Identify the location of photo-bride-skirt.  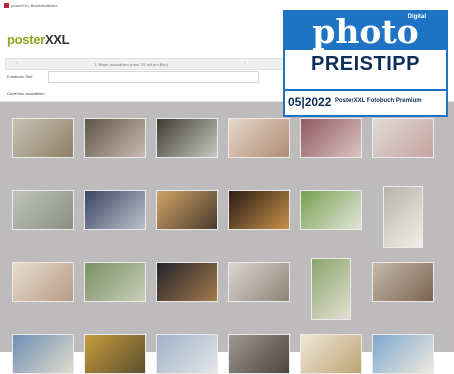
(259, 282).